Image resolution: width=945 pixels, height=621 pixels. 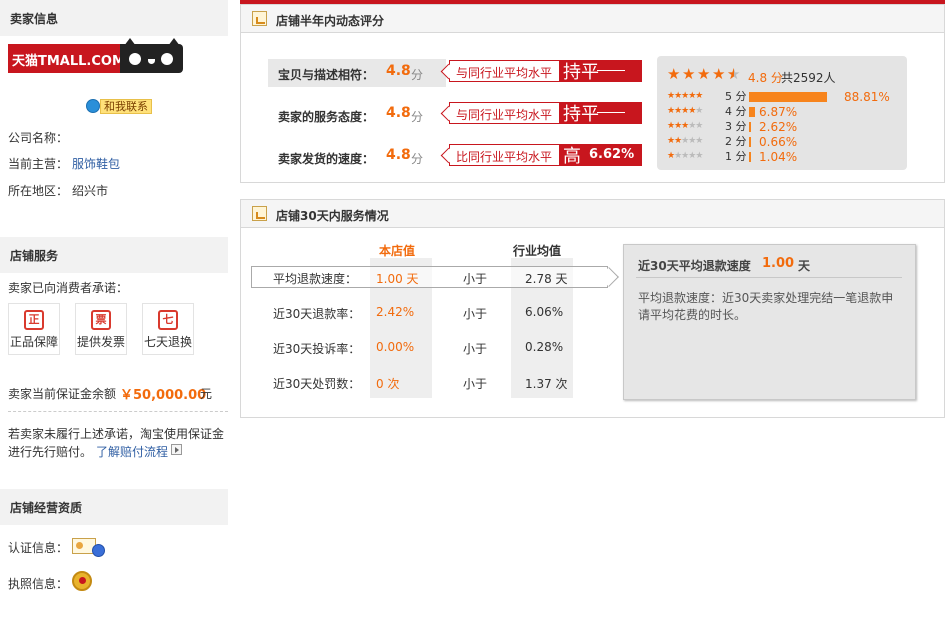 I want to click on contact-seller-button: 和我联系, so click(x=119, y=106).